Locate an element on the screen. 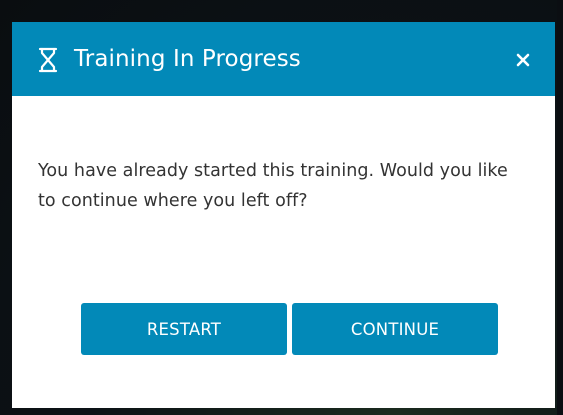  backdrop-edge is located at coordinates (560, 207).